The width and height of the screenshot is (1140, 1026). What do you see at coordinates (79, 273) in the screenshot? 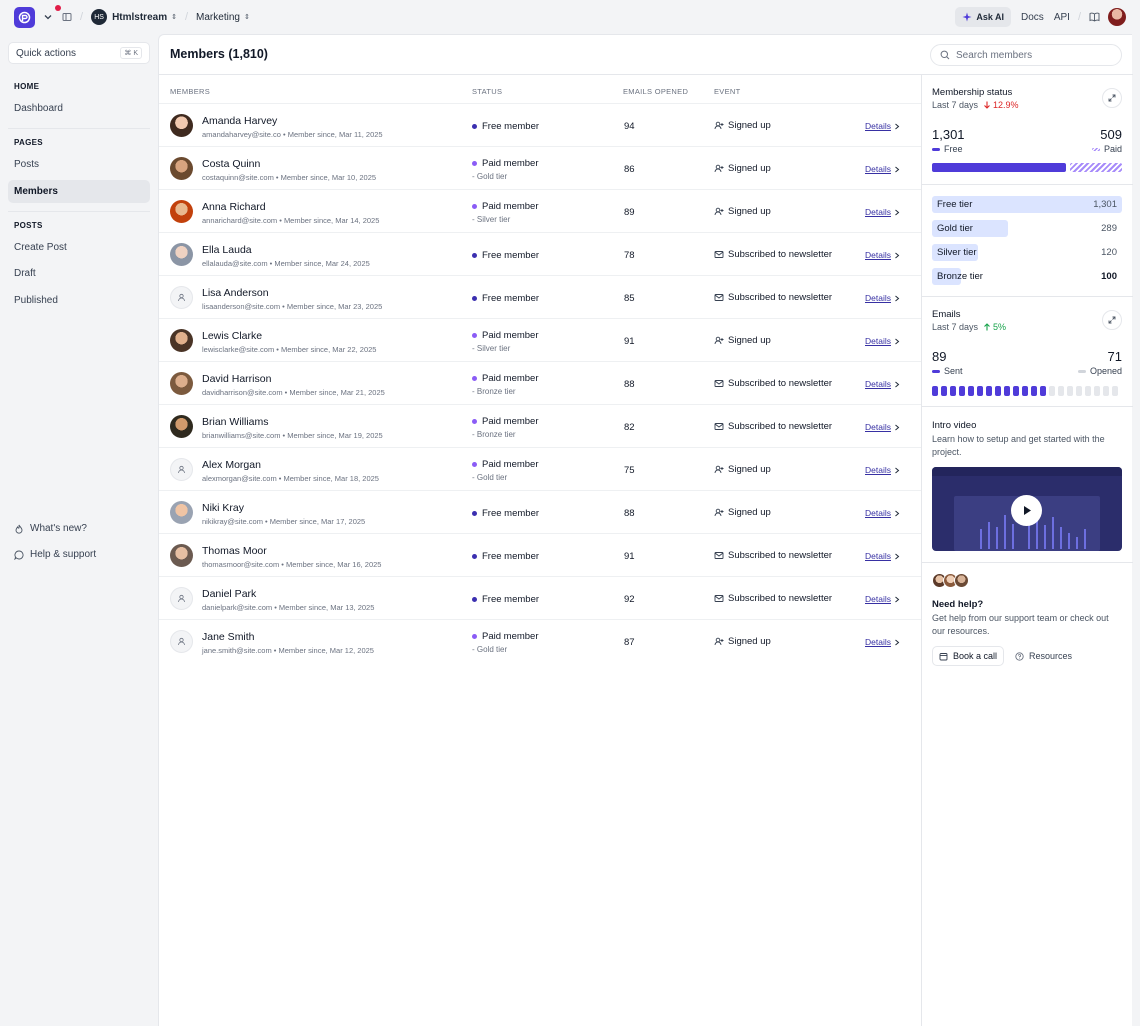
I see `sidebar-item-draft: Draft` at bounding box center [79, 273].